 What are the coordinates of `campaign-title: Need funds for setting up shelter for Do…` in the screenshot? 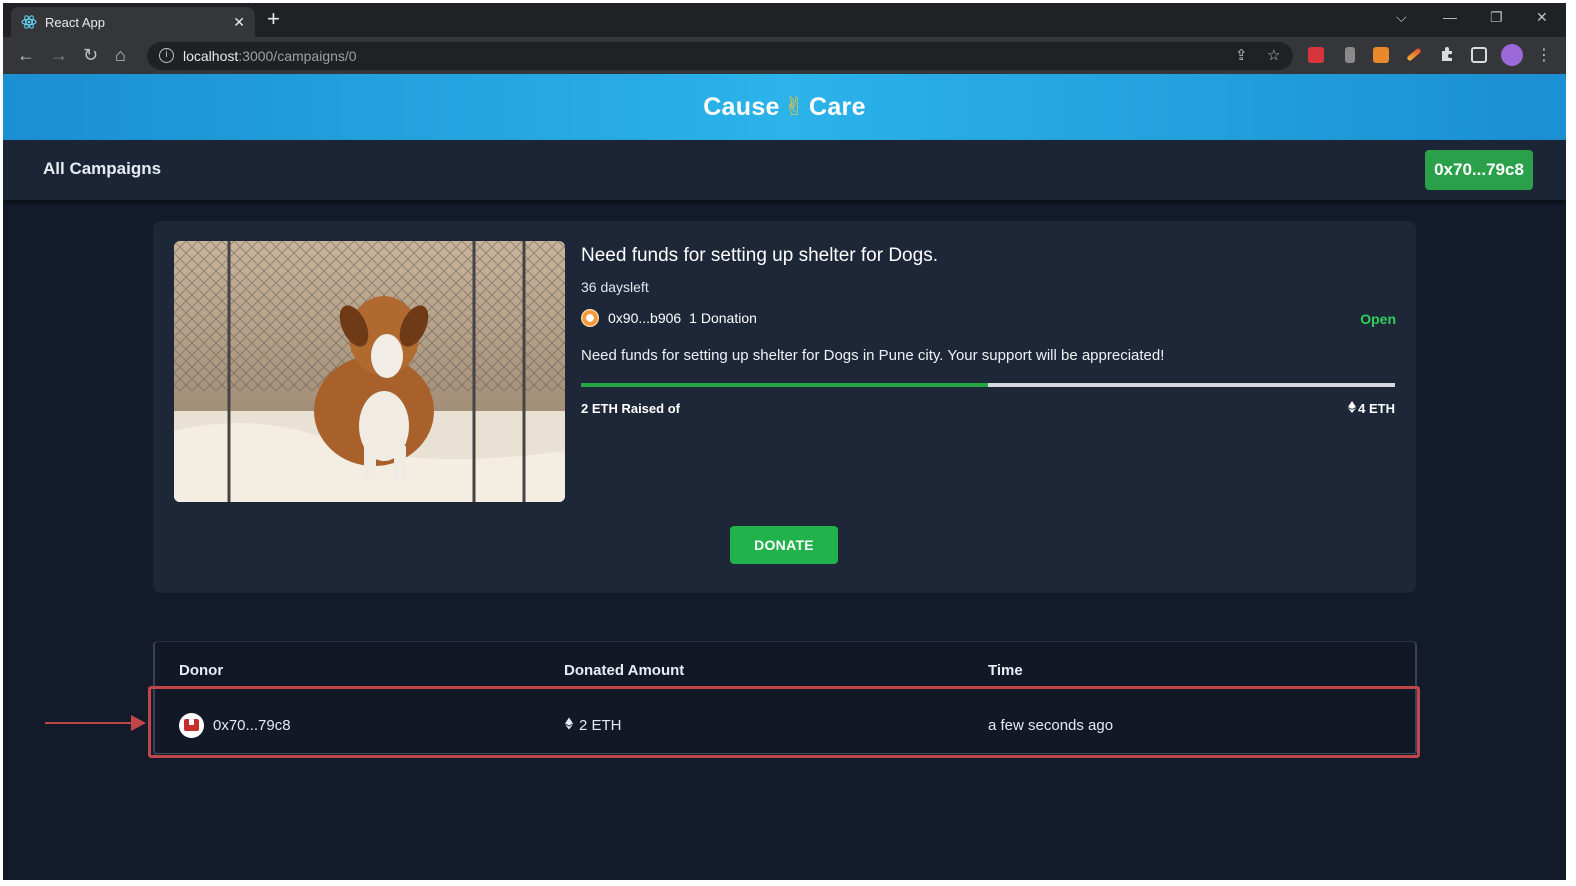 It's located at (759, 255).